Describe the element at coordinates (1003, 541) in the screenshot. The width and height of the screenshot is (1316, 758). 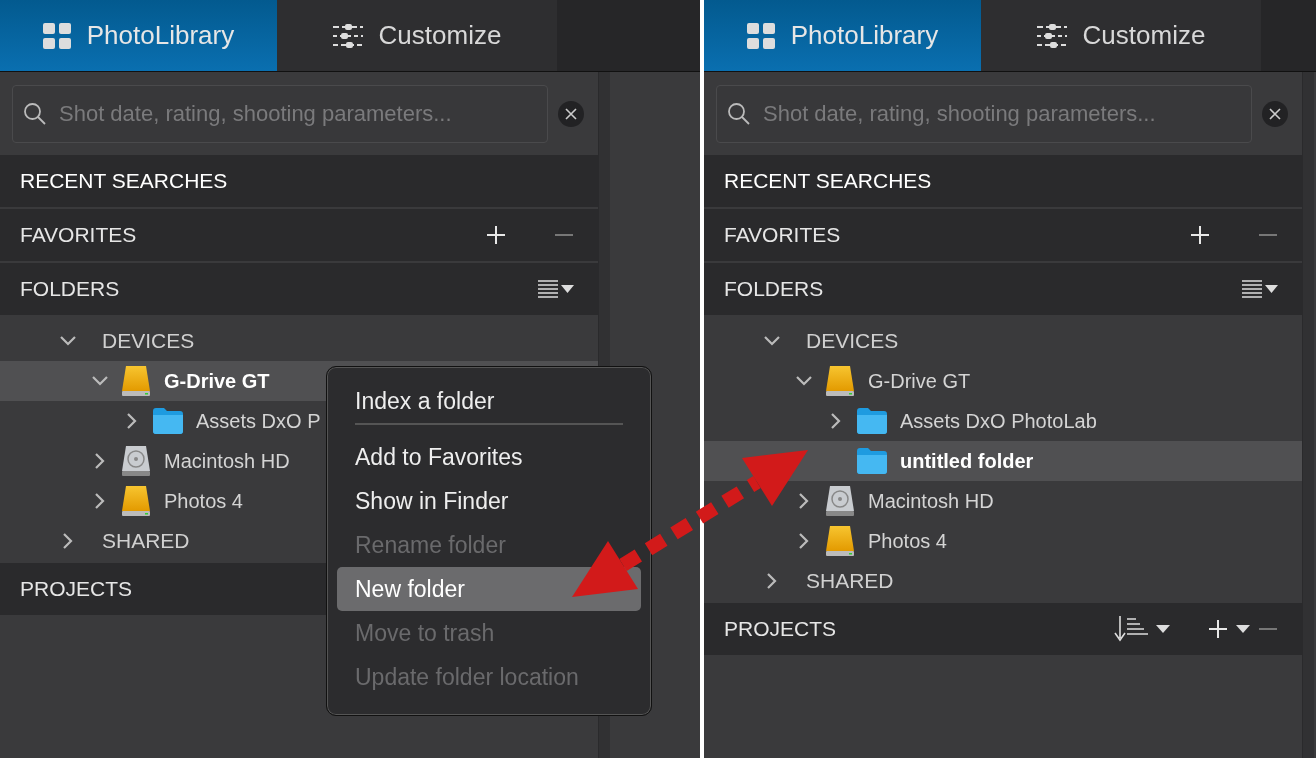
I see `tree-item: Photos 4` at that location.